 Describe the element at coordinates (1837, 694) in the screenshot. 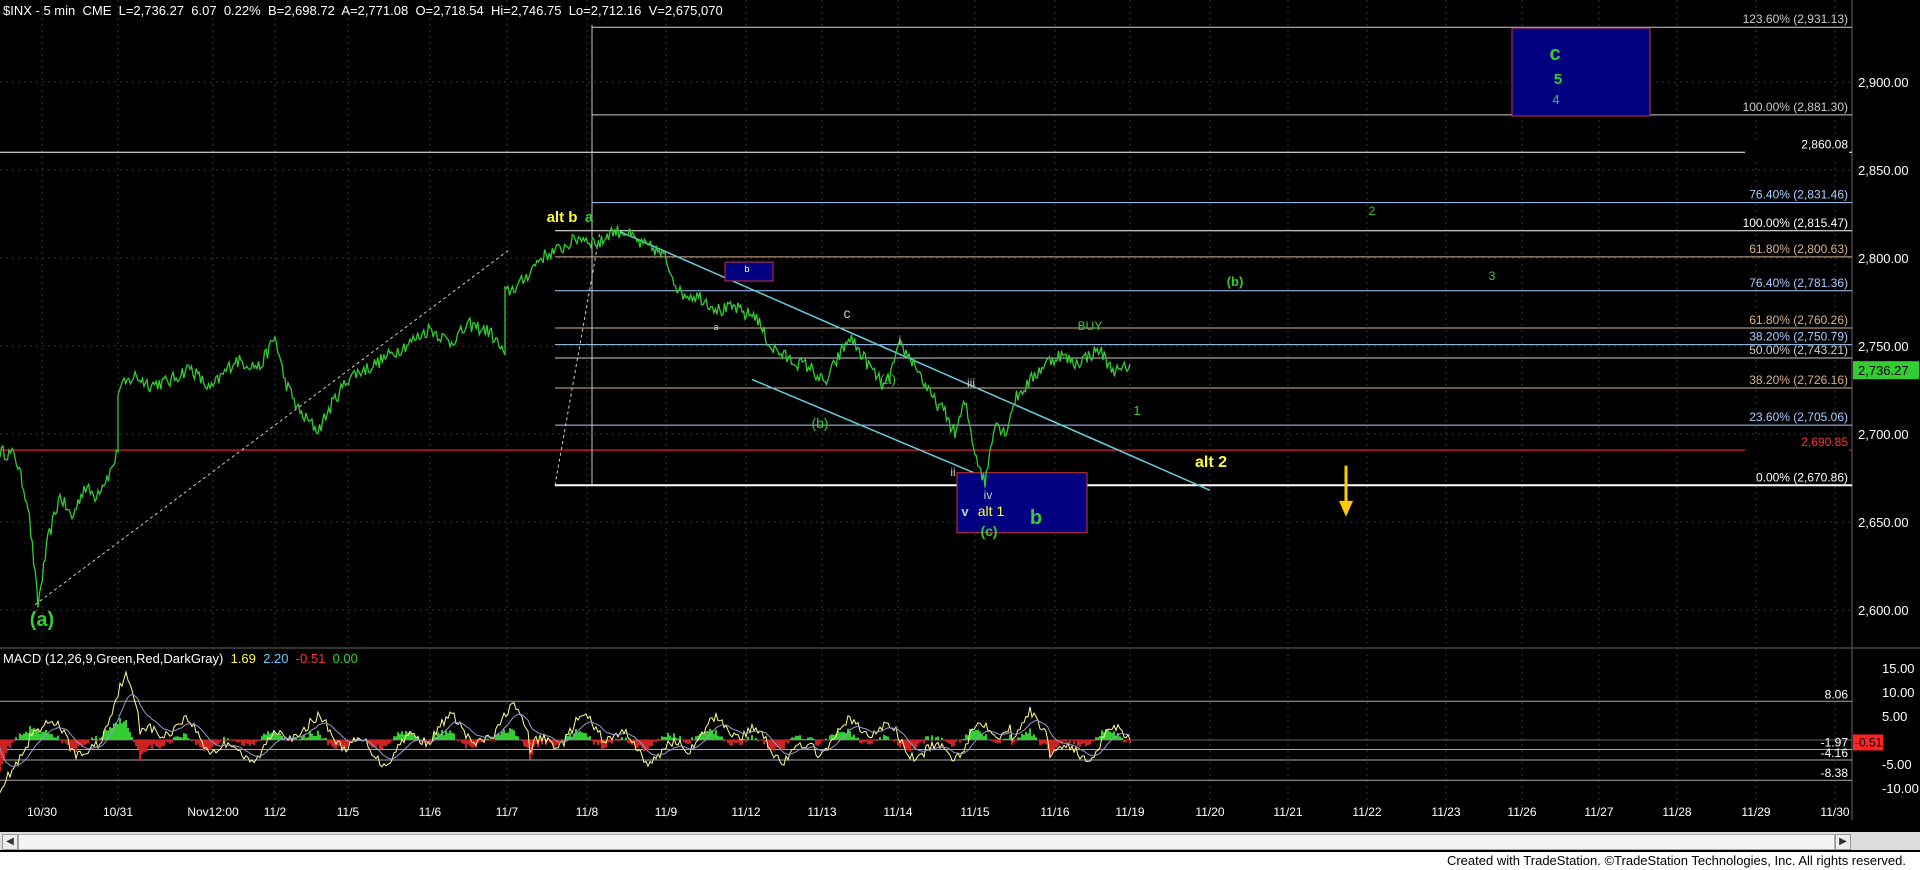

I see `macd-level-label: 8.06` at that location.